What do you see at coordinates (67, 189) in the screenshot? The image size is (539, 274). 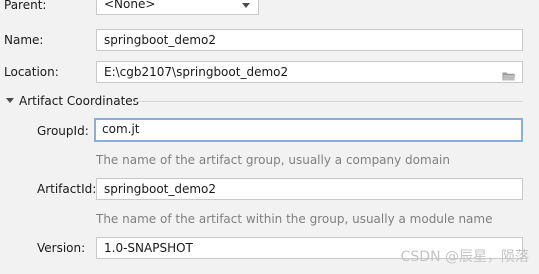 I see `artifactid-label: ArtifactId:` at bounding box center [67, 189].